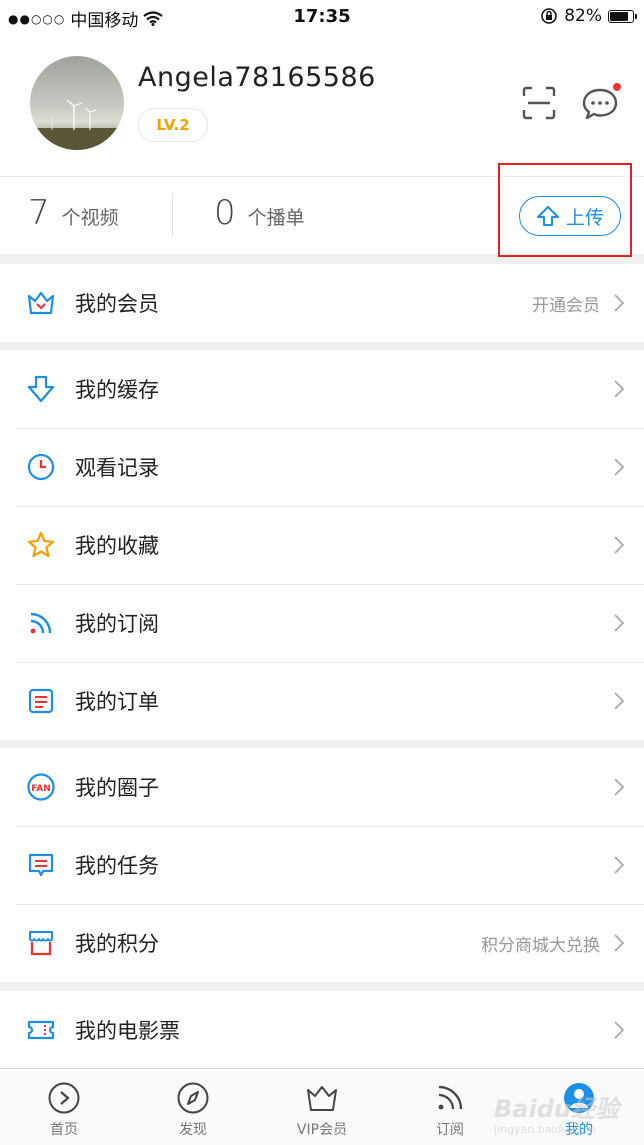 This screenshot has width=644, height=1145. Describe the element at coordinates (617, 87) in the screenshot. I see `notification-dot` at that location.